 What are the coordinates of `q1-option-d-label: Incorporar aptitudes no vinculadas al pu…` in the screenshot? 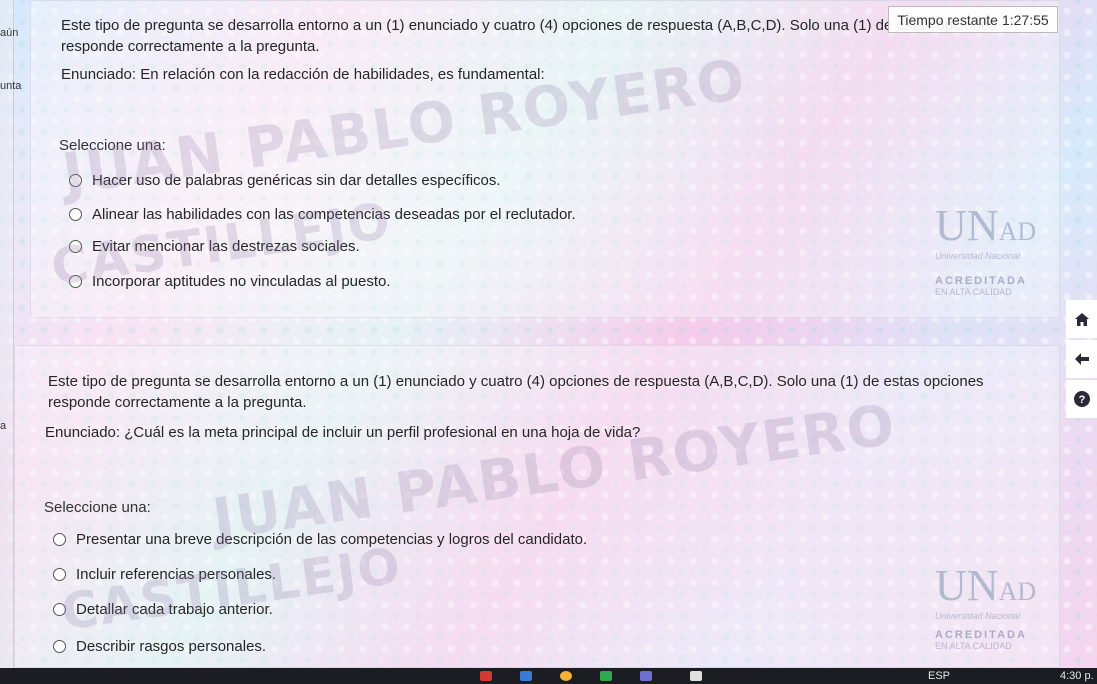 It's located at (241, 281).